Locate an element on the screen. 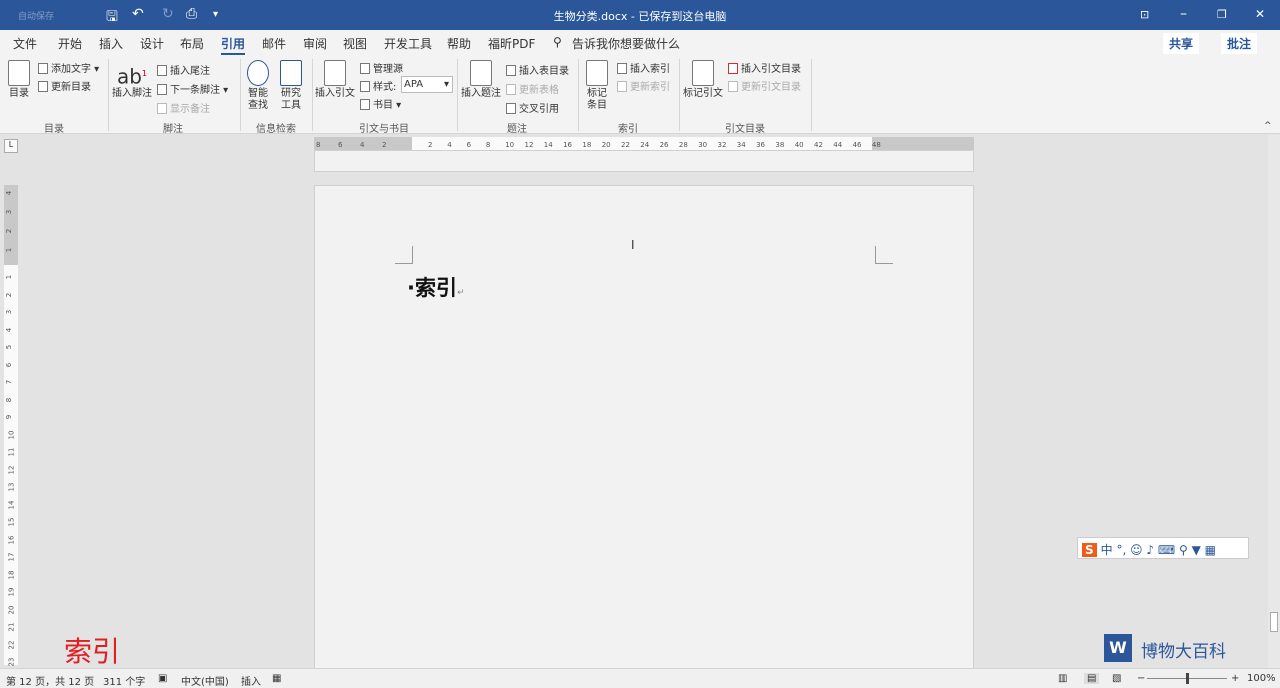 This screenshot has height=688, width=1280. proofing-icon: ▣ is located at coordinates (162, 678).